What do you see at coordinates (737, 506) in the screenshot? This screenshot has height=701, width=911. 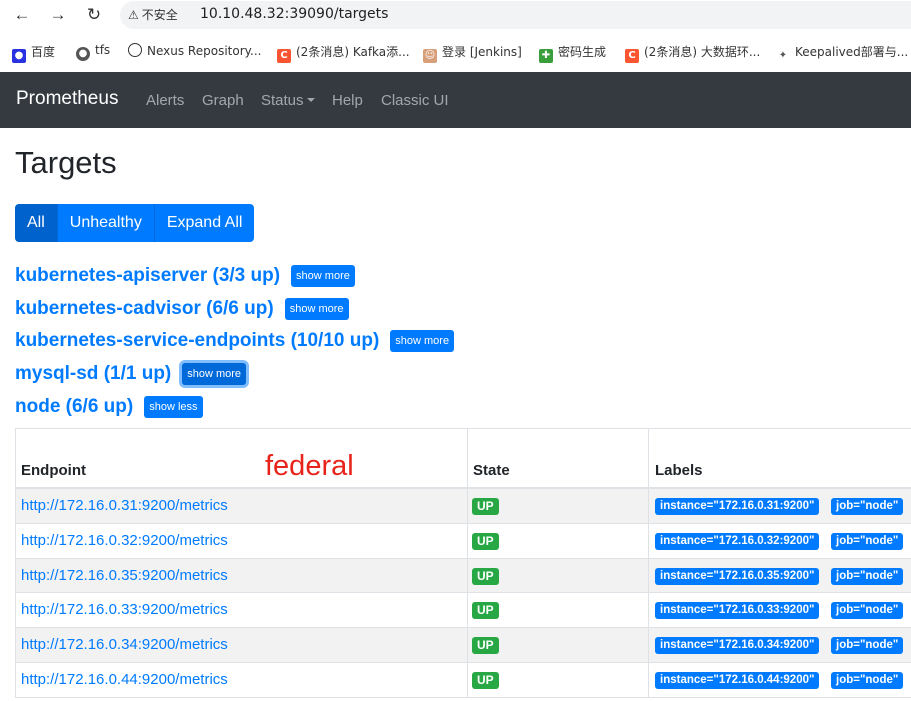 I see `instance-label-badge: instance="172.16.0.31:9200"` at bounding box center [737, 506].